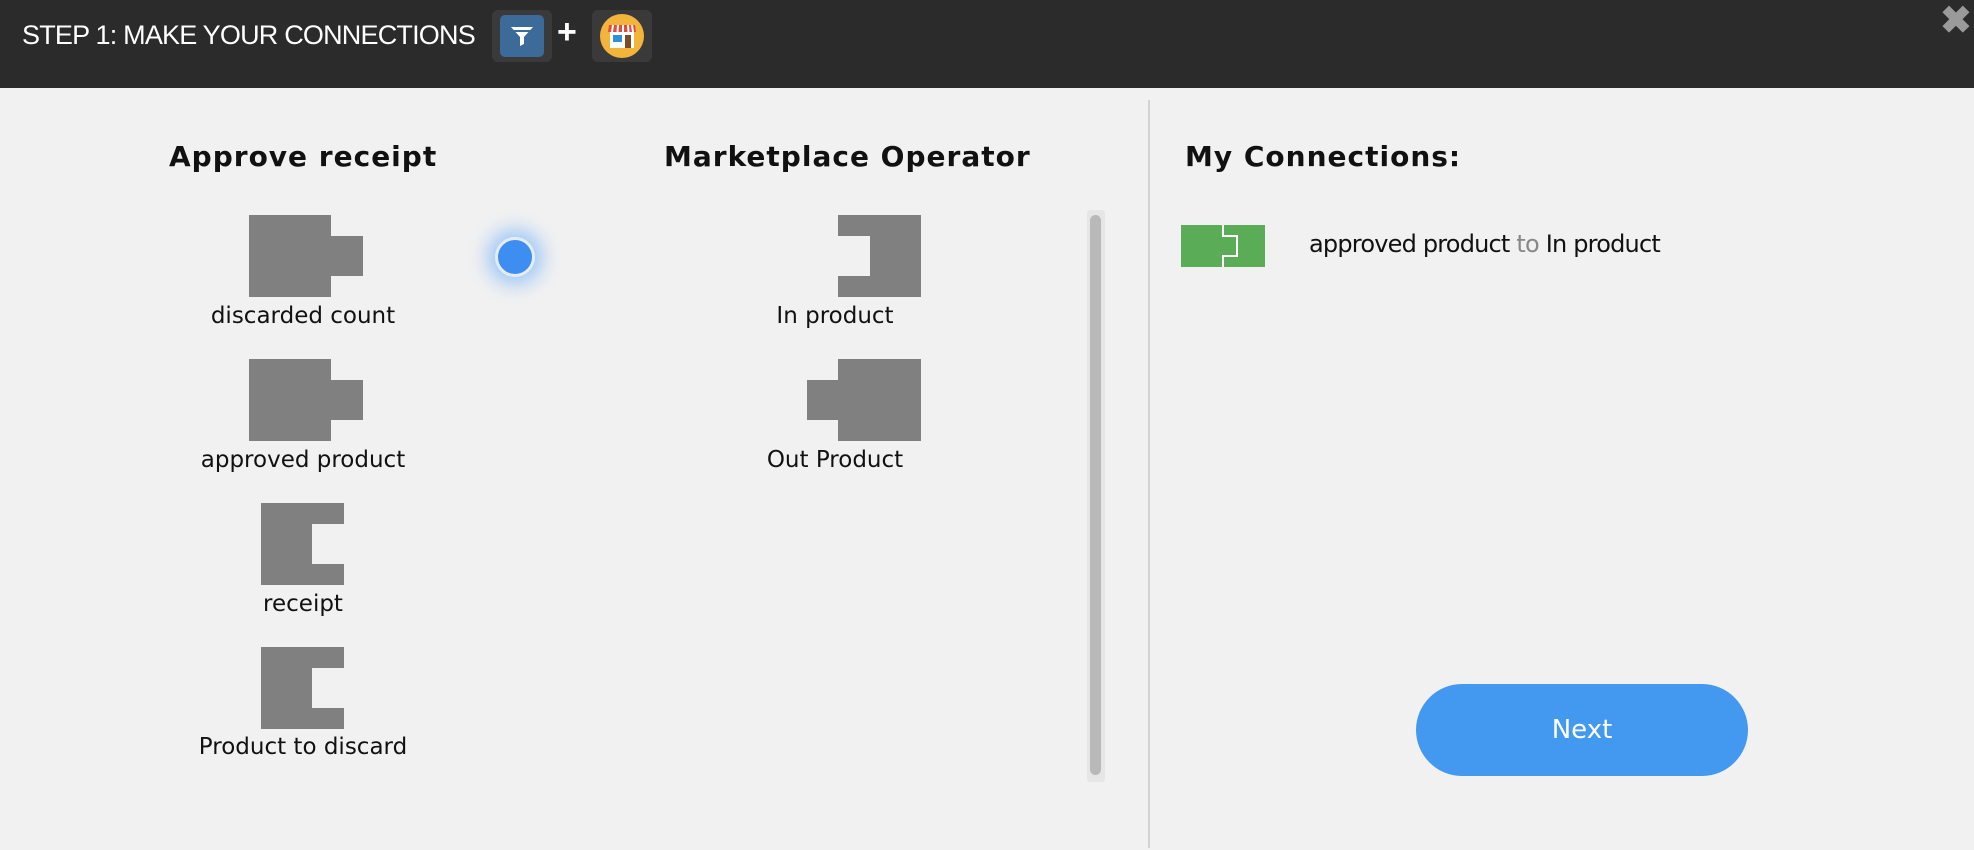 This screenshot has height=850, width=1974. What do you see at coordinates (303, 460) in the screenshot?
I see `port-label-approved-product: approved product` at bounding box center [303, 460].